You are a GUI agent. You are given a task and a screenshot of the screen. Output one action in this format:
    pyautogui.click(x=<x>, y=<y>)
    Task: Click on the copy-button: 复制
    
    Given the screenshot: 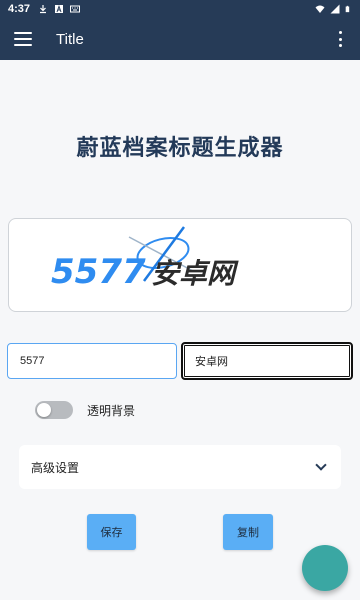 What is the action you would take?
    pyautogui.click(x=248, y=532)
    